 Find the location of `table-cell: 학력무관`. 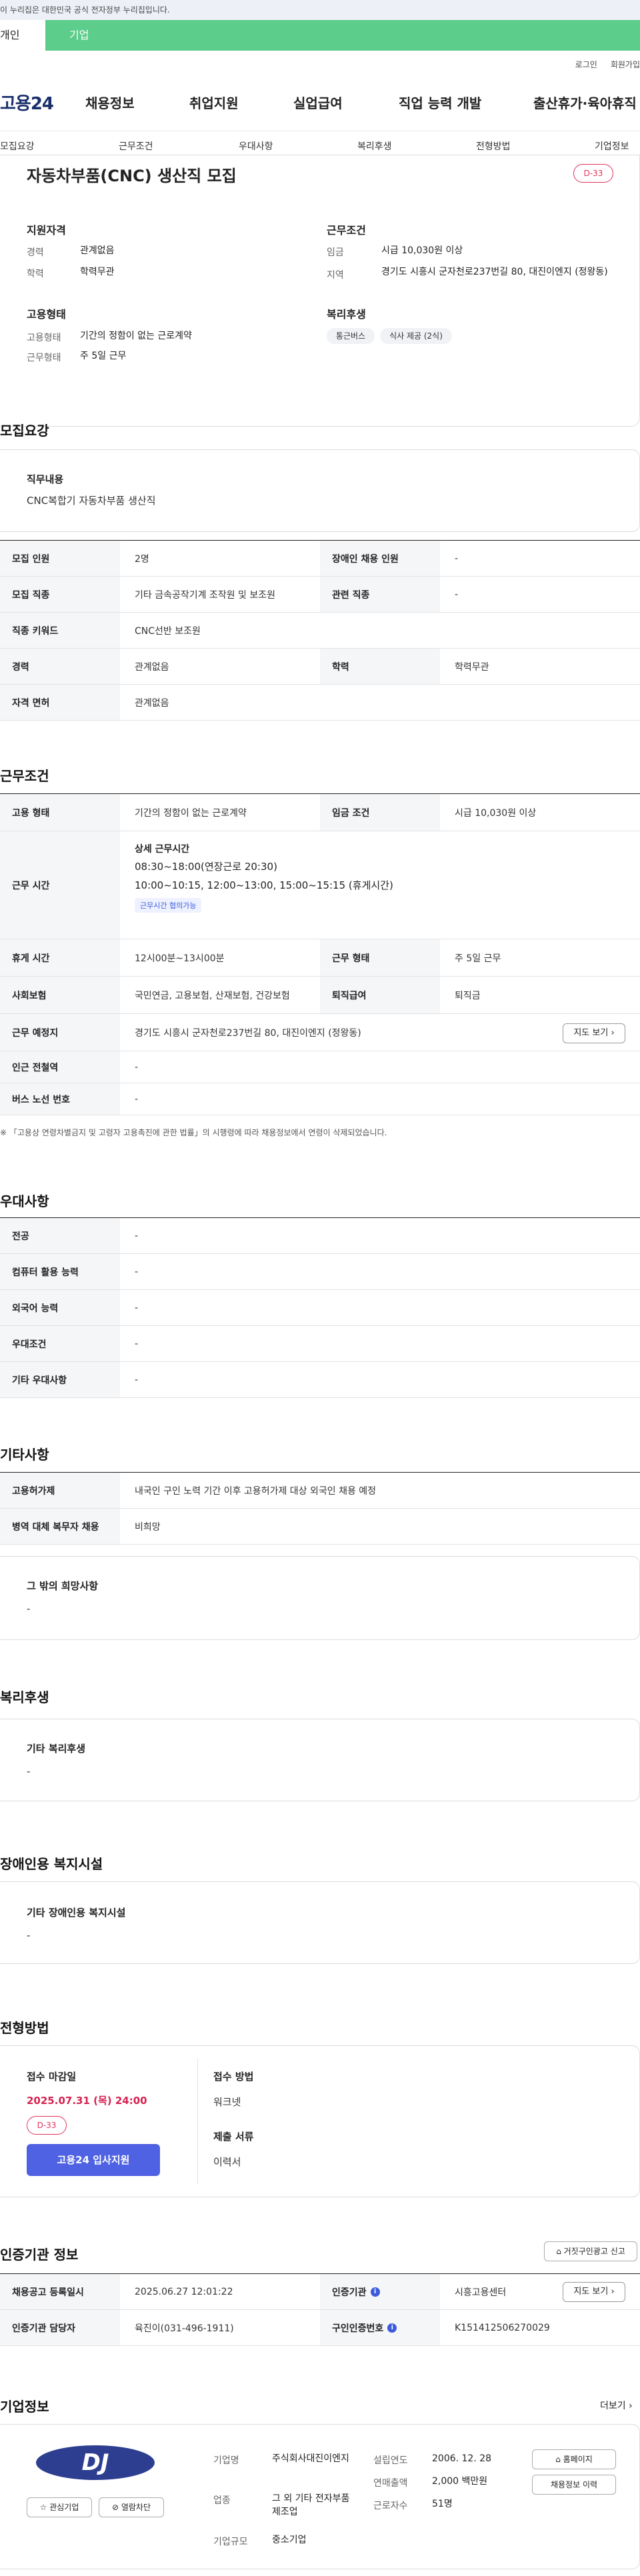

table-cell: 학력무관 is located at coordinates (472, 667).